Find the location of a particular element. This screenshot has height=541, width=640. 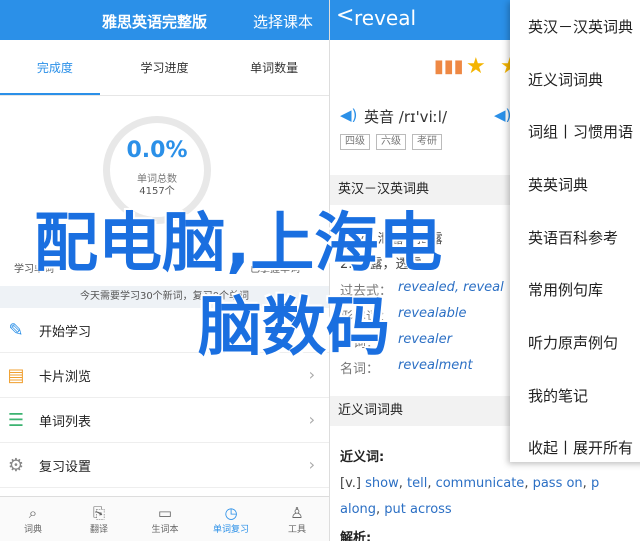

menu-label: 复习设置 is located at coordinates (65, 467).